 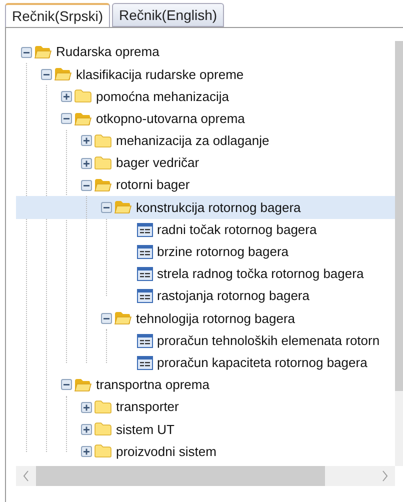 I want to click on tree-row: proračun kapaciteta rotornog bagera, so click(x=205, y=363).